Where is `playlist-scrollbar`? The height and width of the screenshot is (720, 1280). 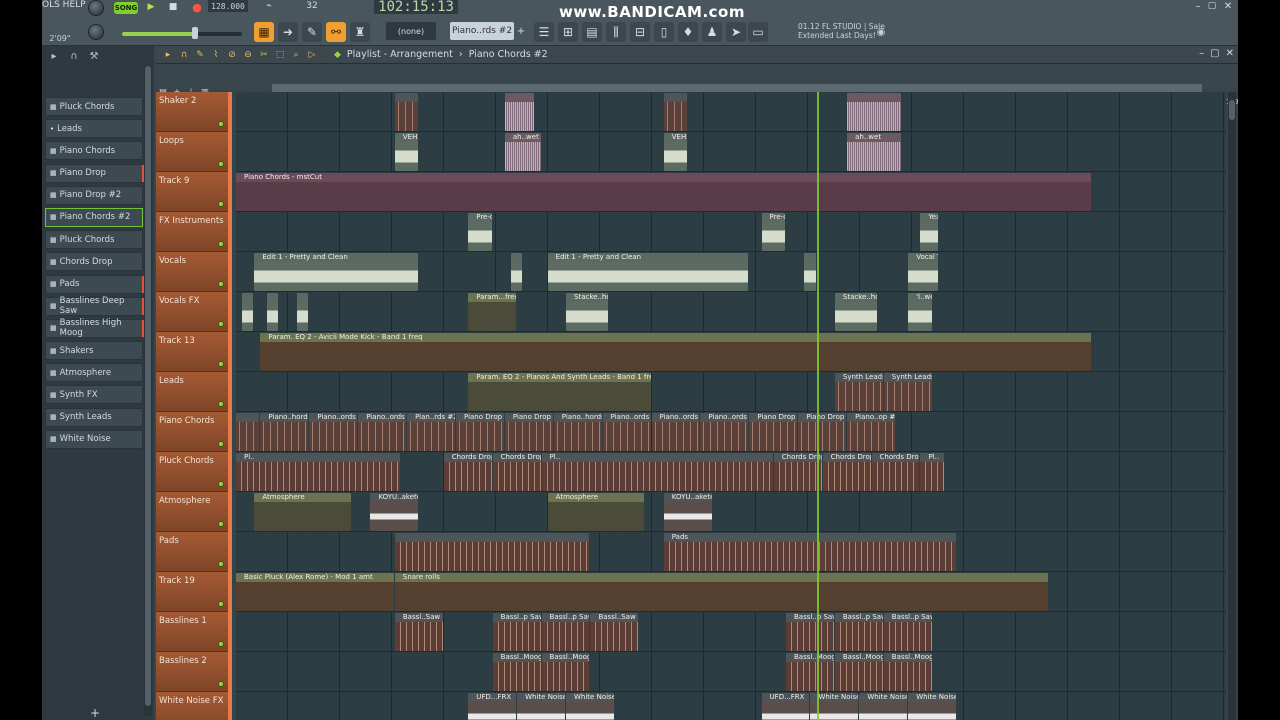 playlist-scrollbar is located at coordinates (1232, 406).